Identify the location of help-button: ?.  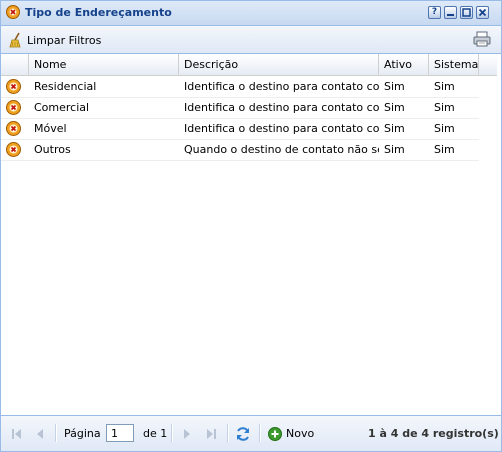
(434, 12).